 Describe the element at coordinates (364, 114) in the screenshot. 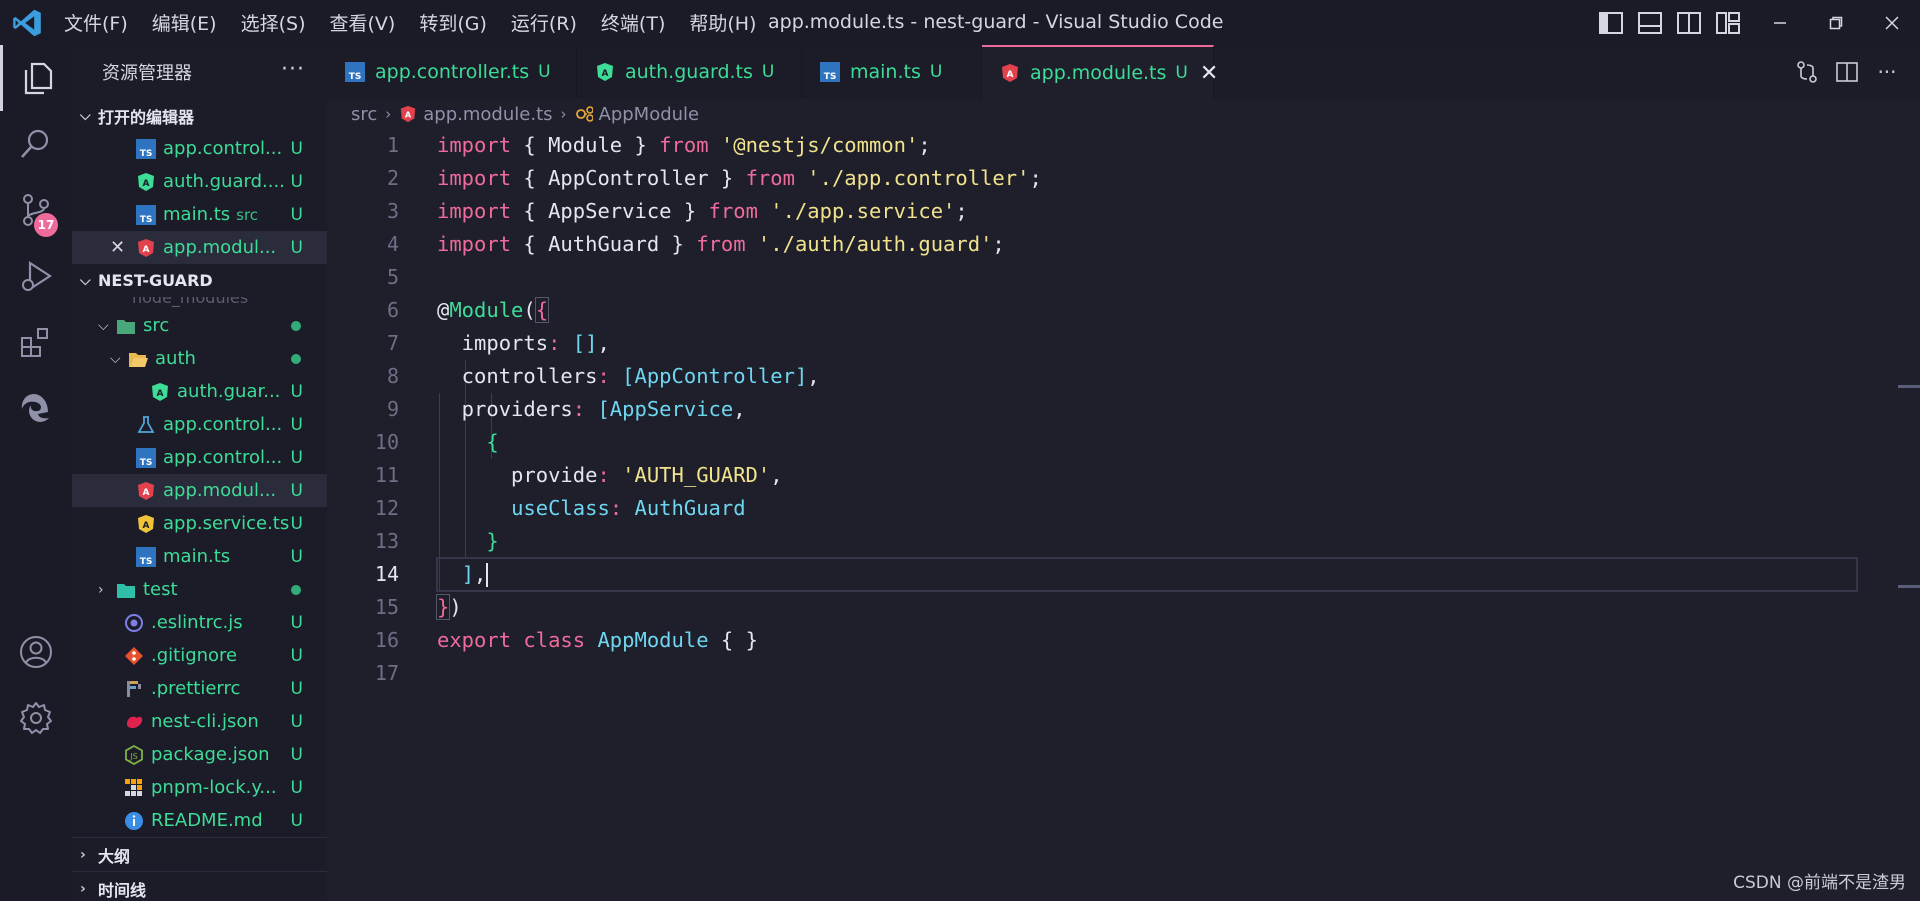

I see `breadcrumb-folder: src` at that location.